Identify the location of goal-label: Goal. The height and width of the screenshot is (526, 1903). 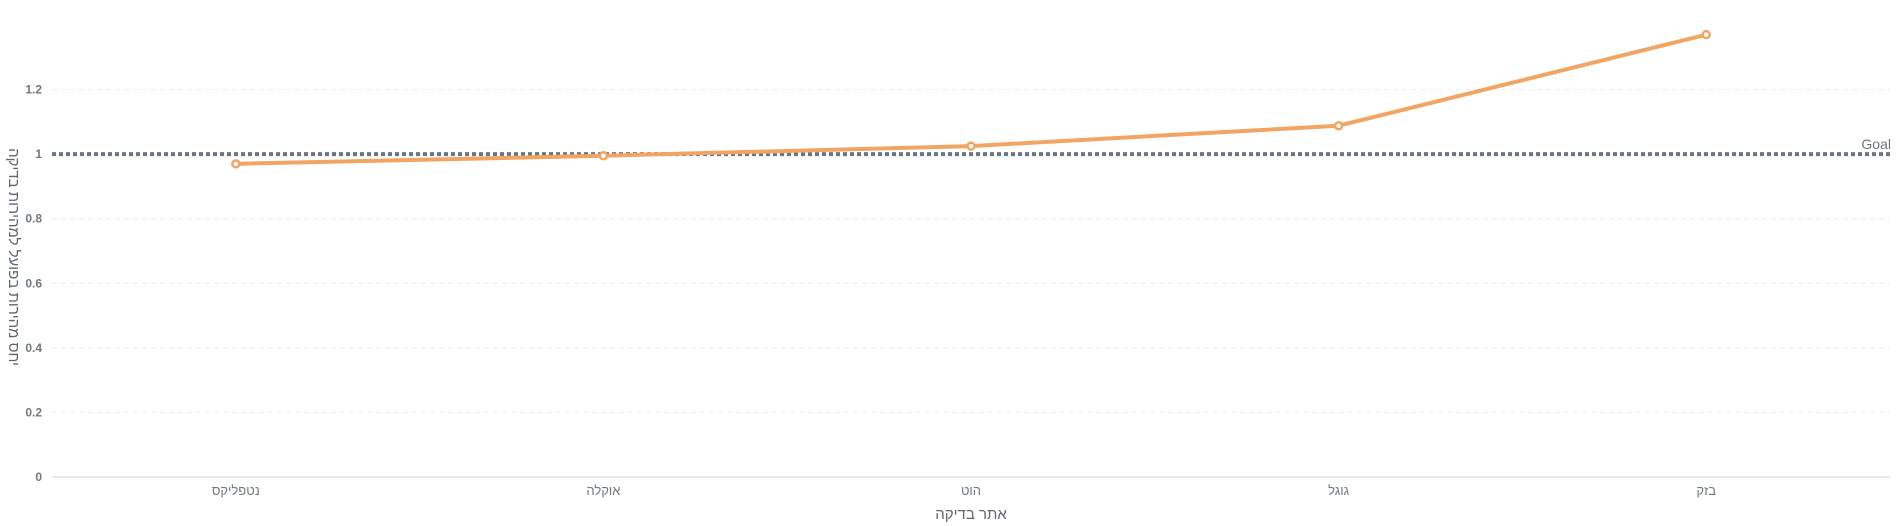
(1876, 144).